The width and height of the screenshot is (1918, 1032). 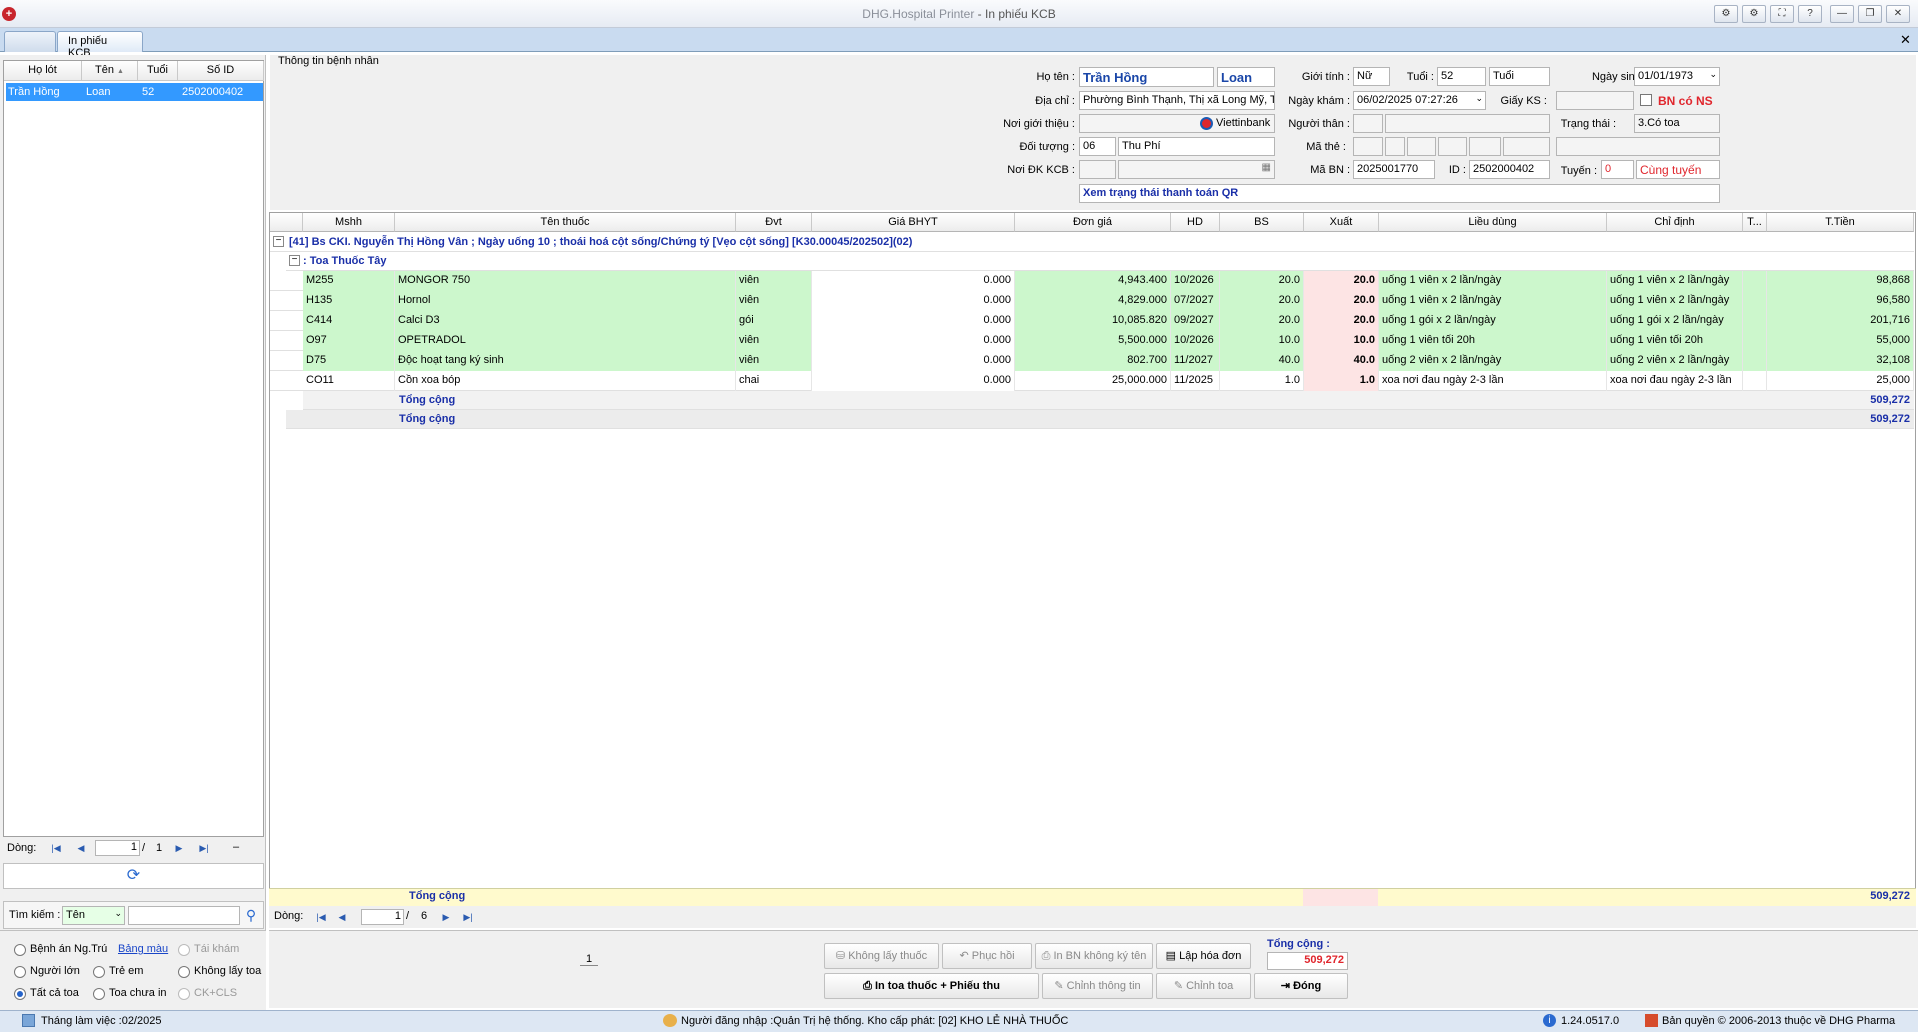 What do you see at coordinates (382, 917) in the screenshot?
I see `grid-page-input: 1` at bounding box center [382, 917].